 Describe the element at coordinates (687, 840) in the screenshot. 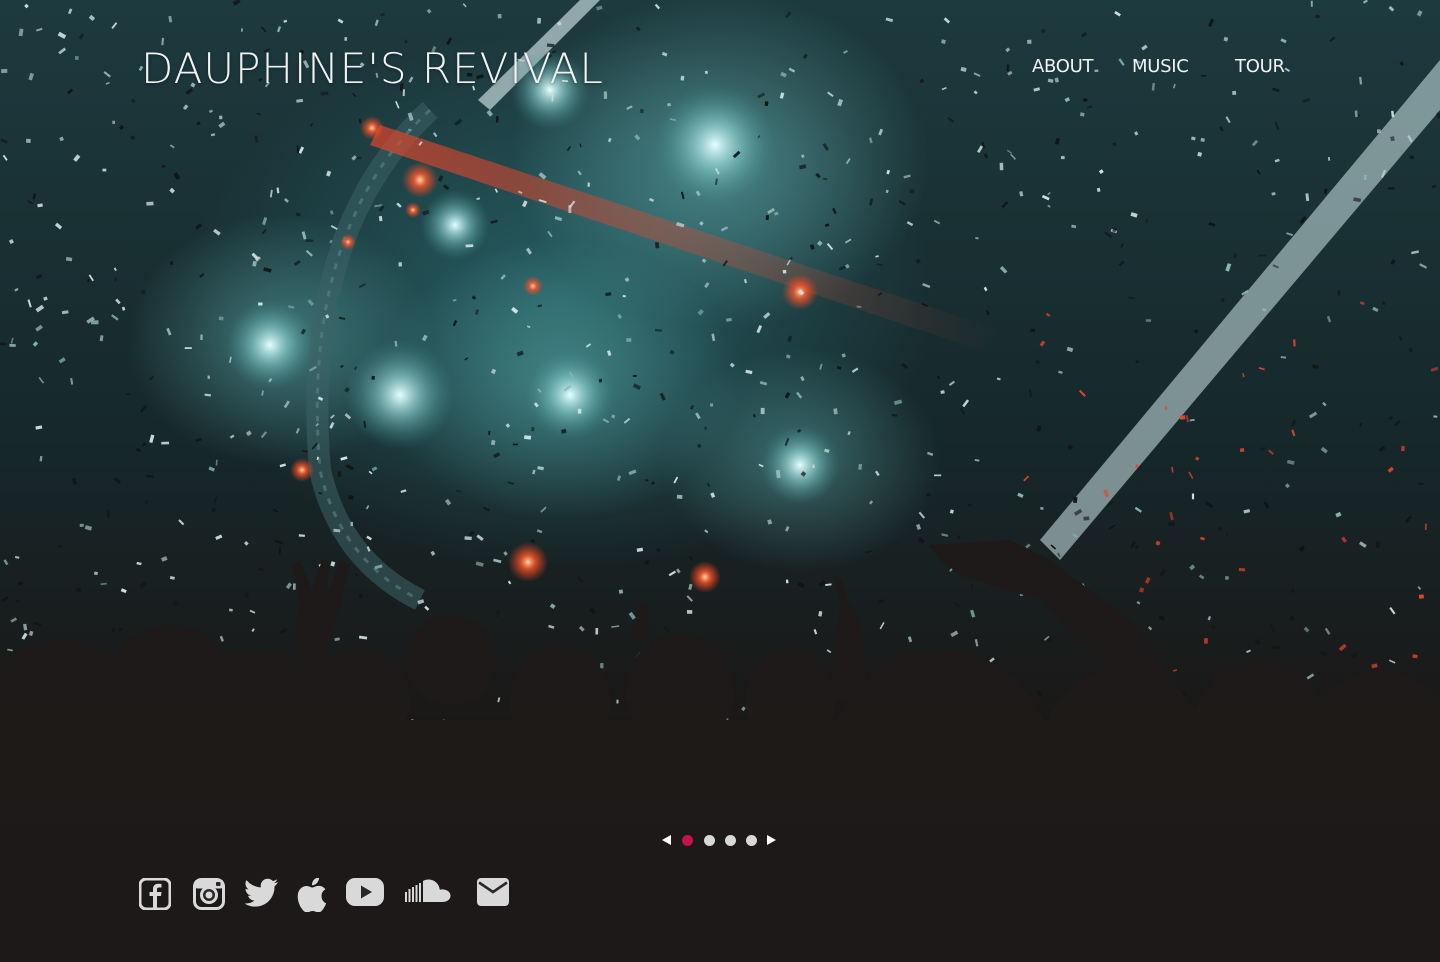

I see `slide-dot-1-active` at that location.